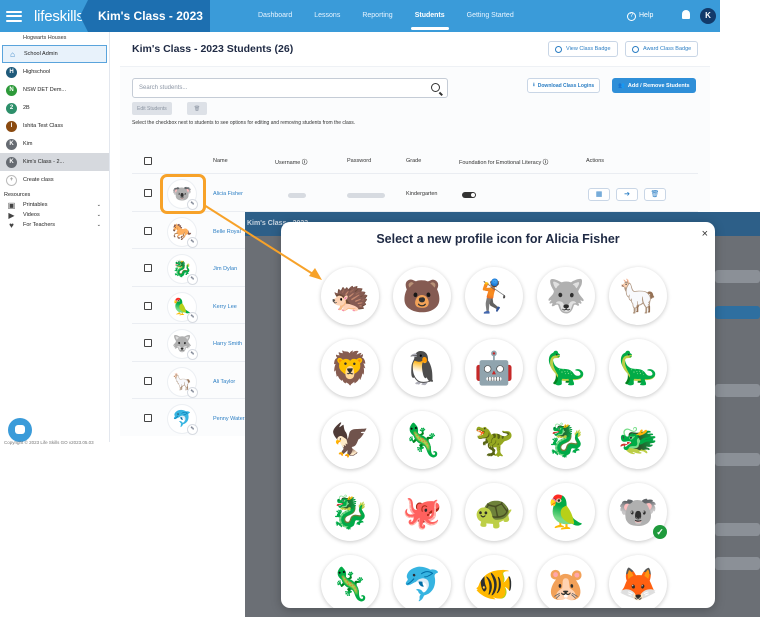  What do you see at coordinates (54, 205) in the screenshot?
I see `sidebar-resource-printables: ▣ Printables ⌄` at bounding box center [54, 205].